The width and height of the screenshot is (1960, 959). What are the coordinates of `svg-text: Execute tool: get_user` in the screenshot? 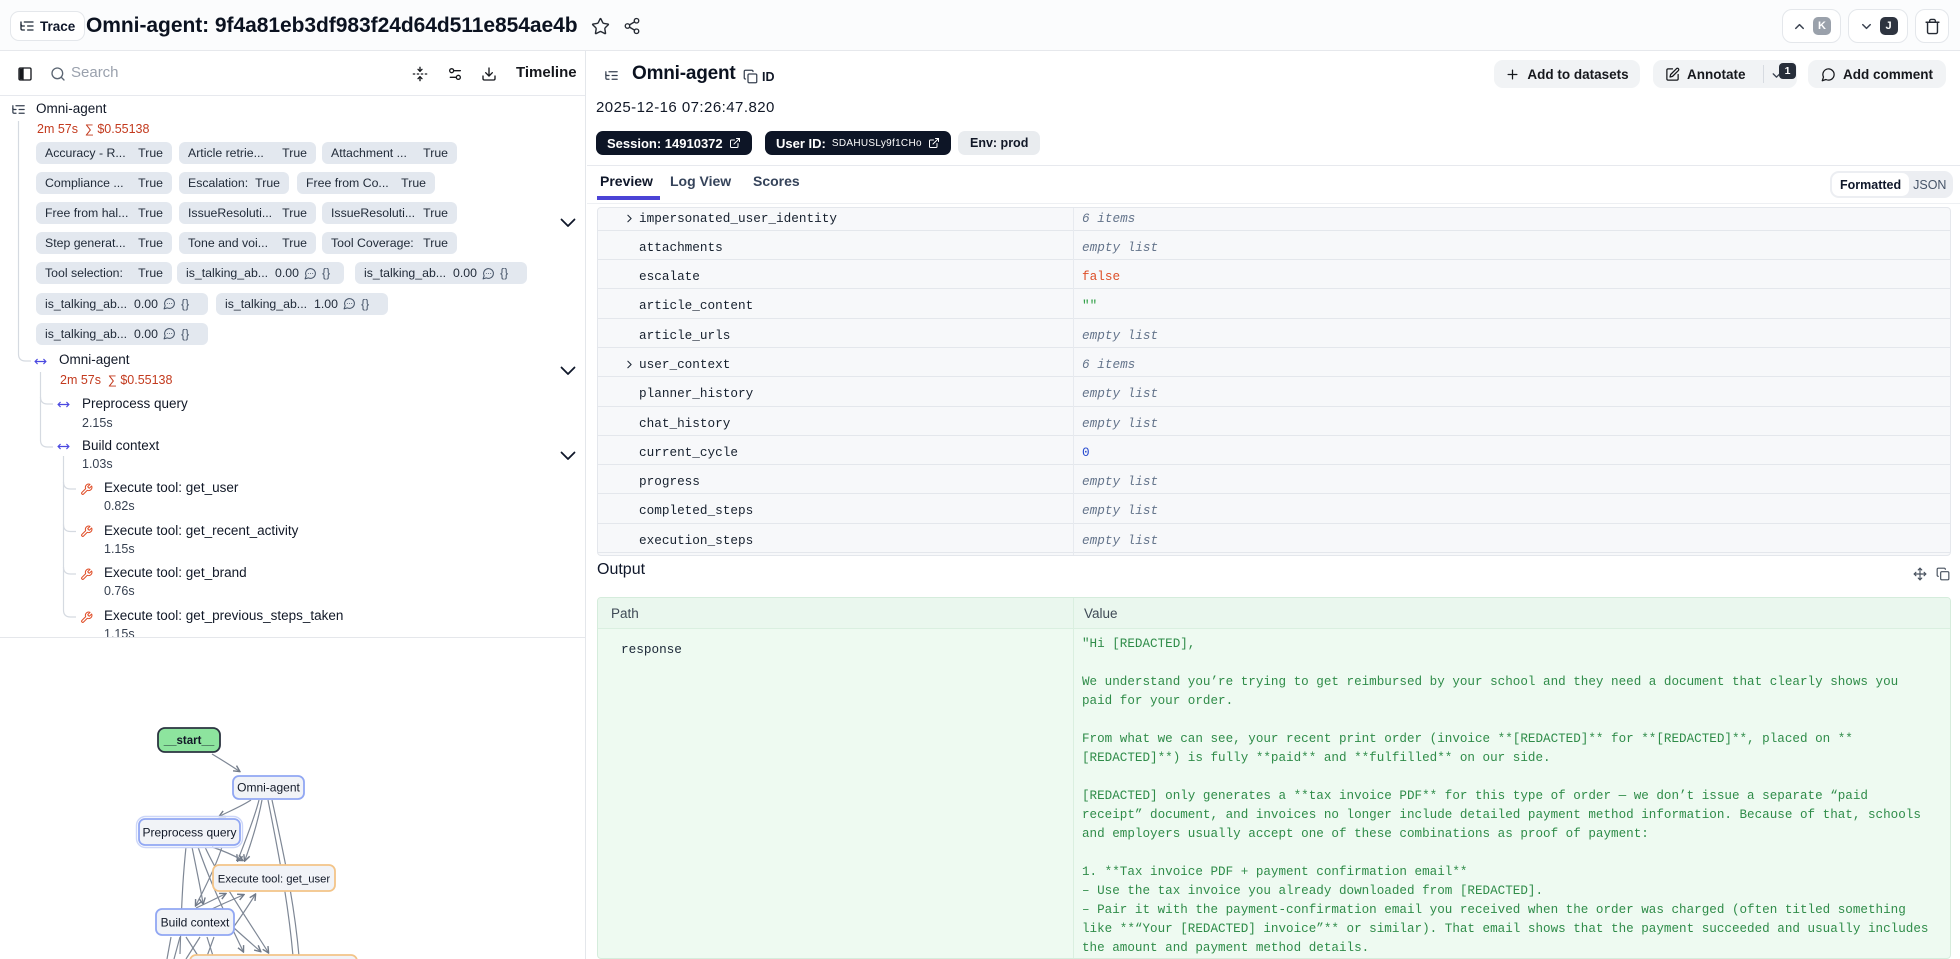 It's located at (274, 880).